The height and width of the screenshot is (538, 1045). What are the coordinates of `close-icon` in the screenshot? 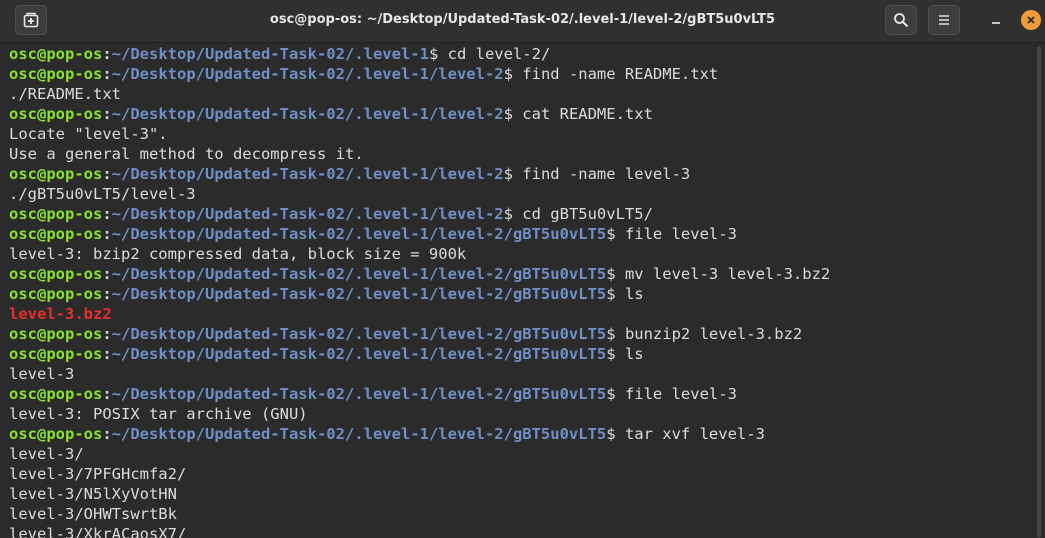 It's located at (1031, 20).